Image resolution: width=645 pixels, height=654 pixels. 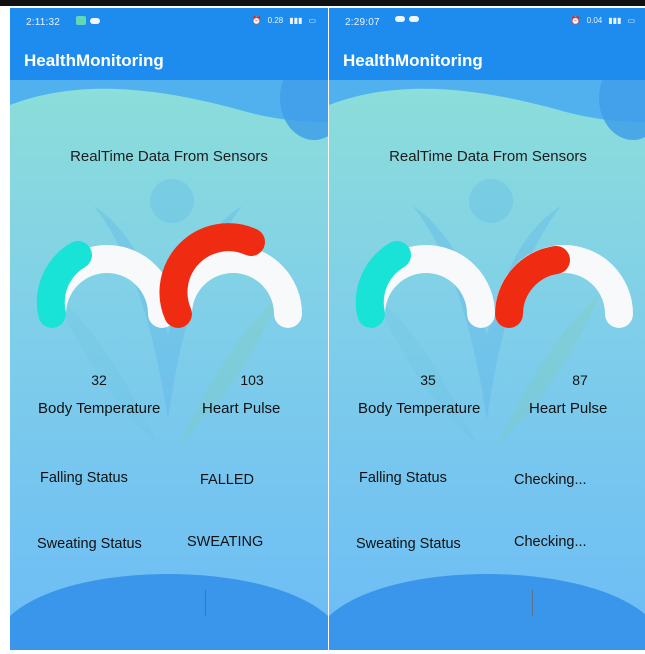 I want to click on pulse-value: 103, so click(x=252, y=380).